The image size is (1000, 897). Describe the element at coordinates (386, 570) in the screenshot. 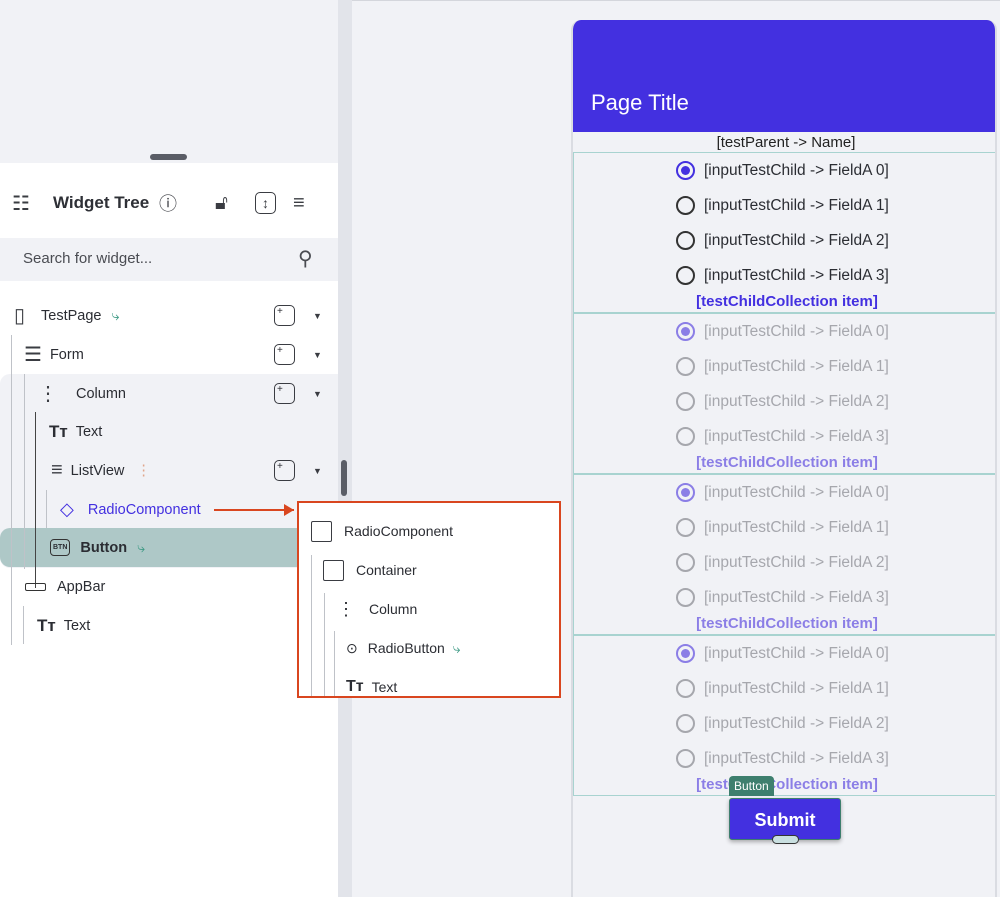

I see `label: Container` at that location.